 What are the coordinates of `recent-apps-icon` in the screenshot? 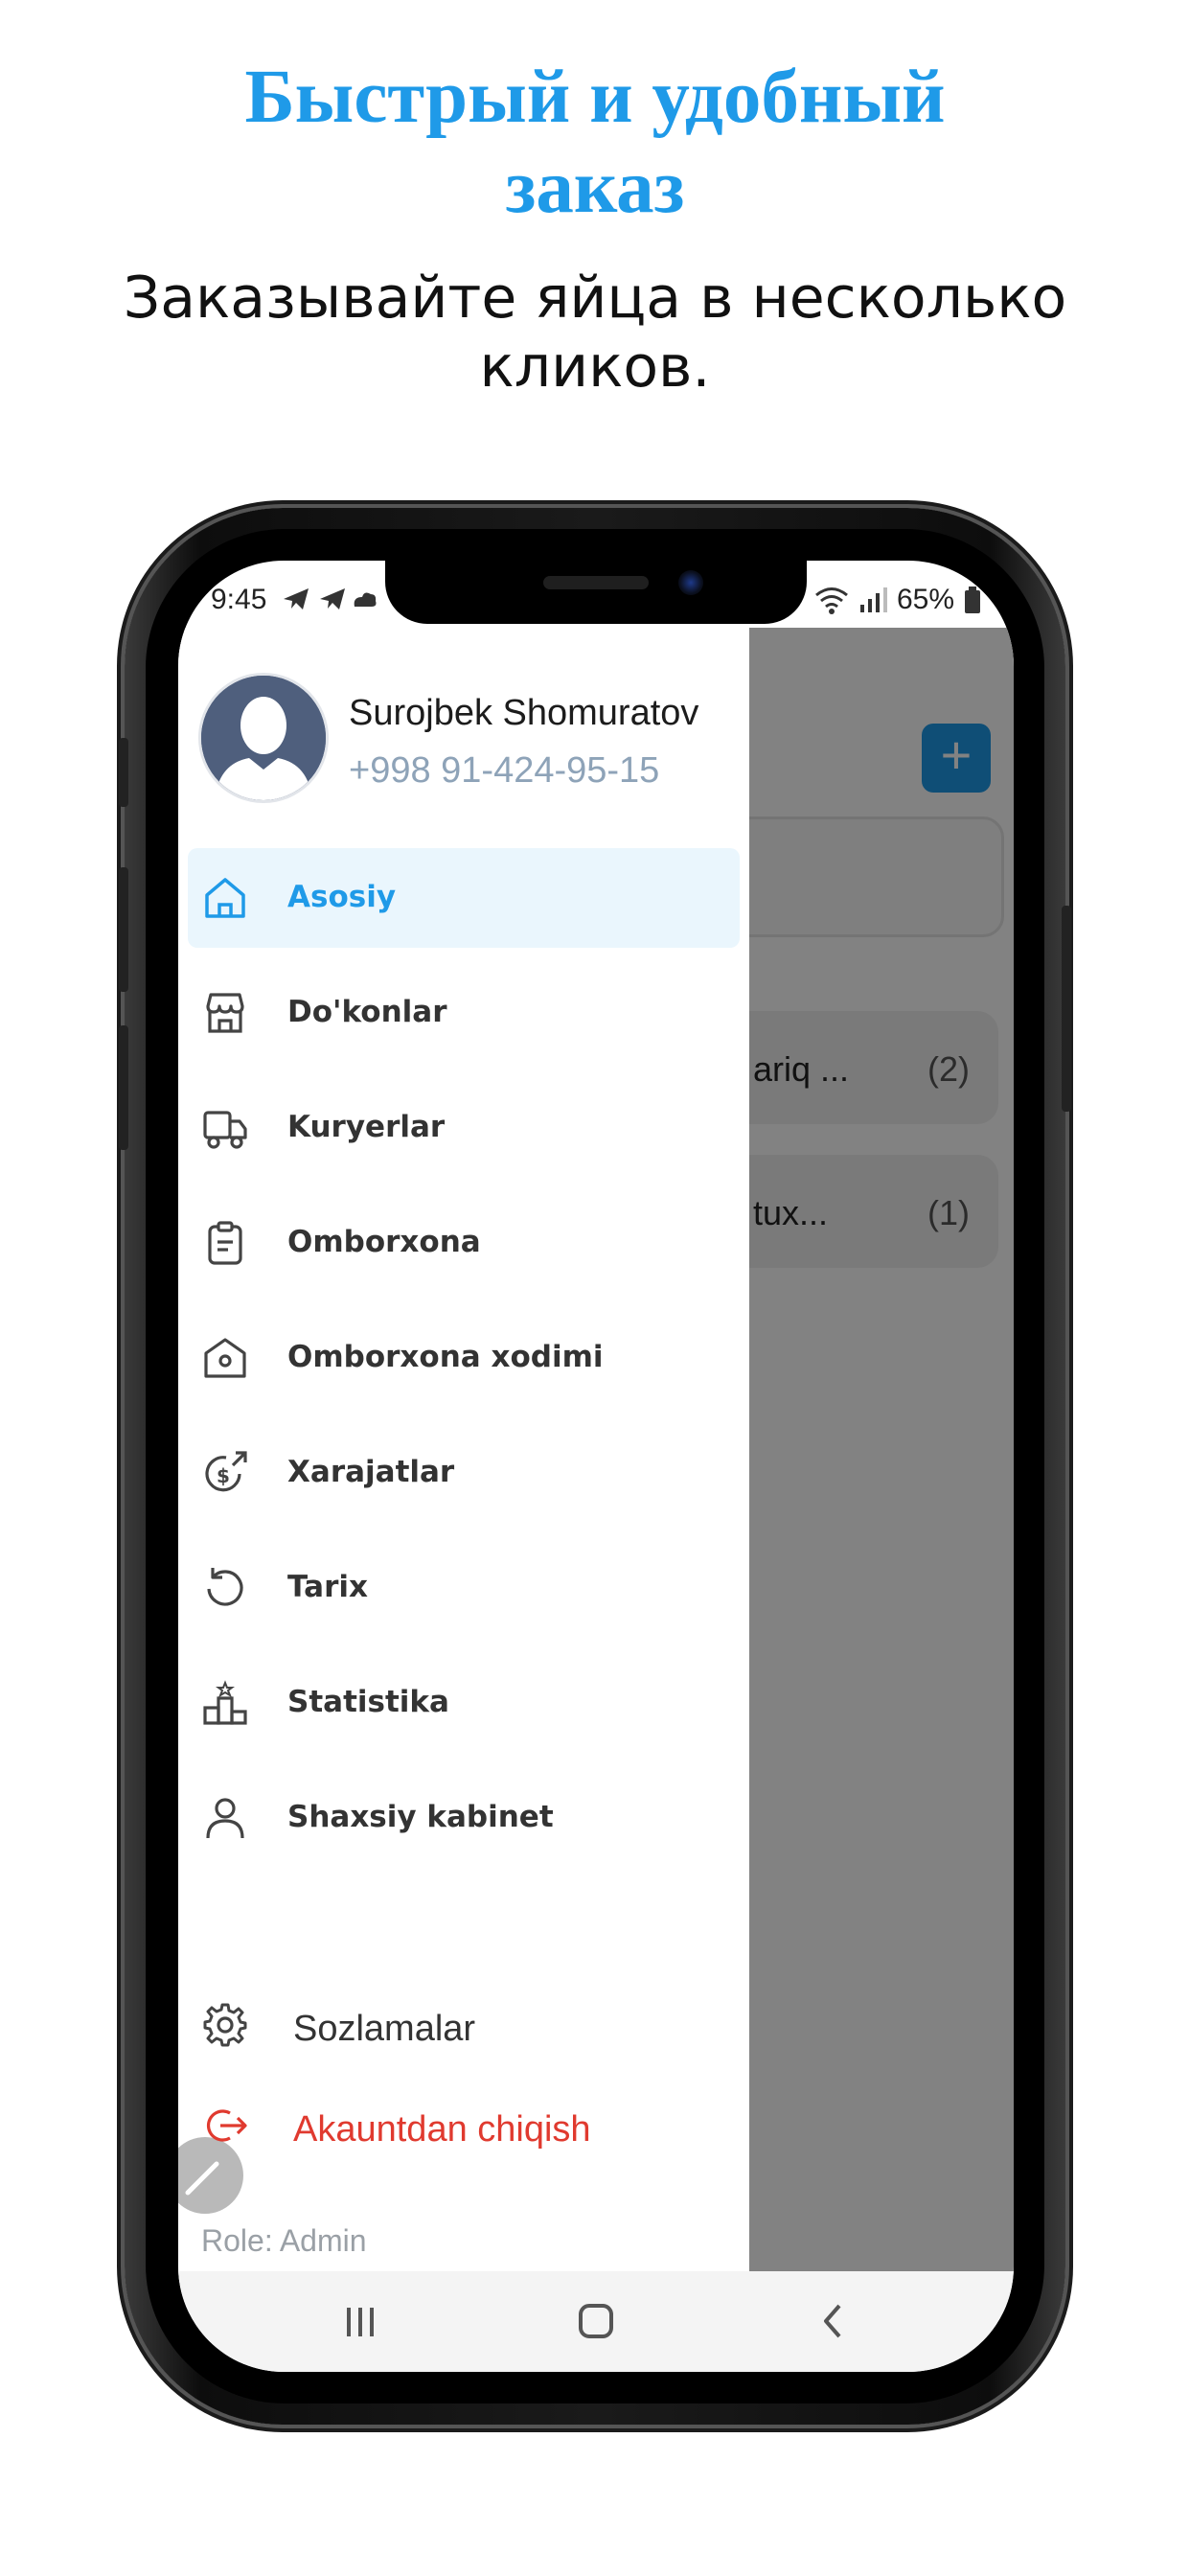 It's located at (360, 2322).